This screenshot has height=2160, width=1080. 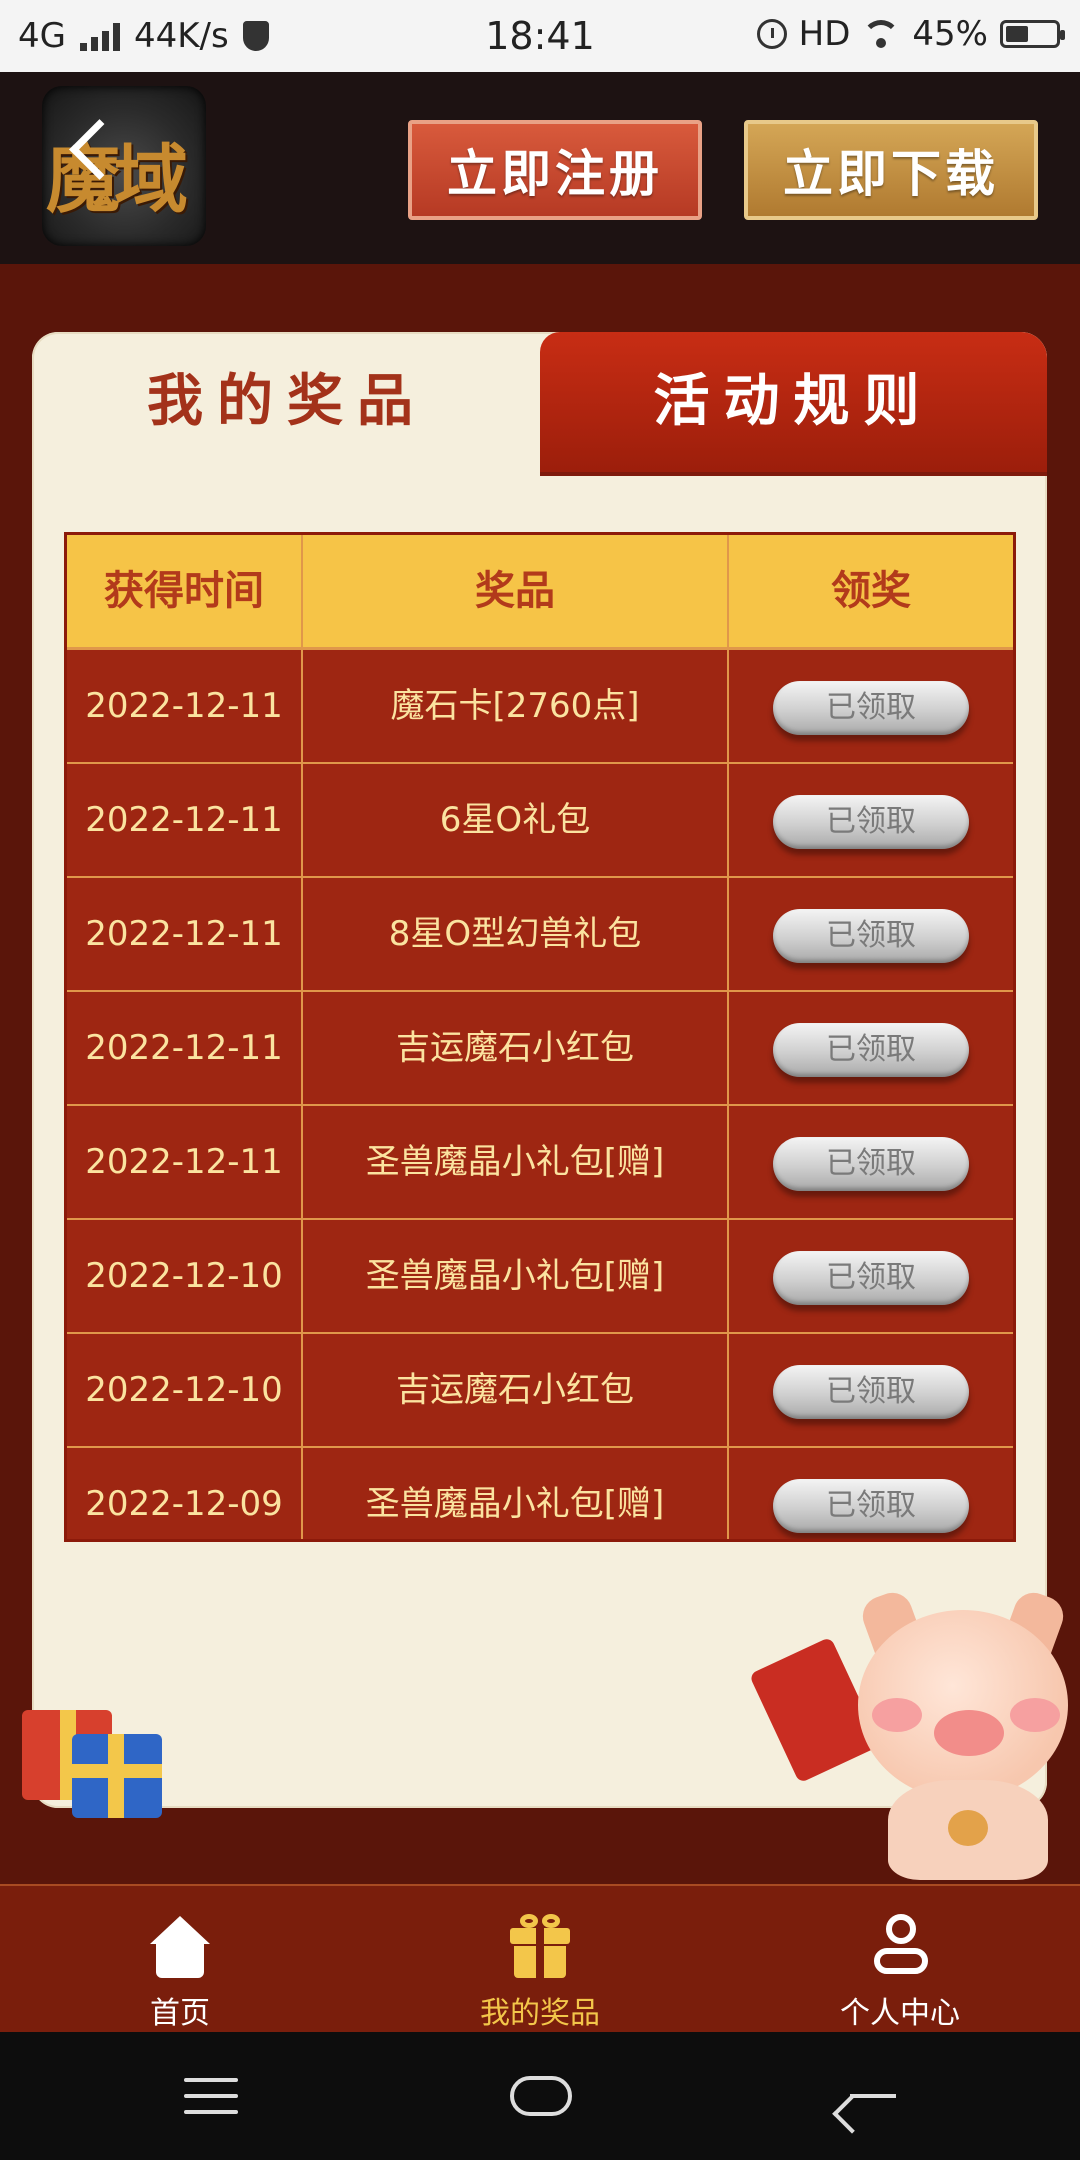 What do you see at coordinates (287, 402) in the screenshot?
I see `tab-my-prizes: 我的奖品` at bounding box center [287, 402].